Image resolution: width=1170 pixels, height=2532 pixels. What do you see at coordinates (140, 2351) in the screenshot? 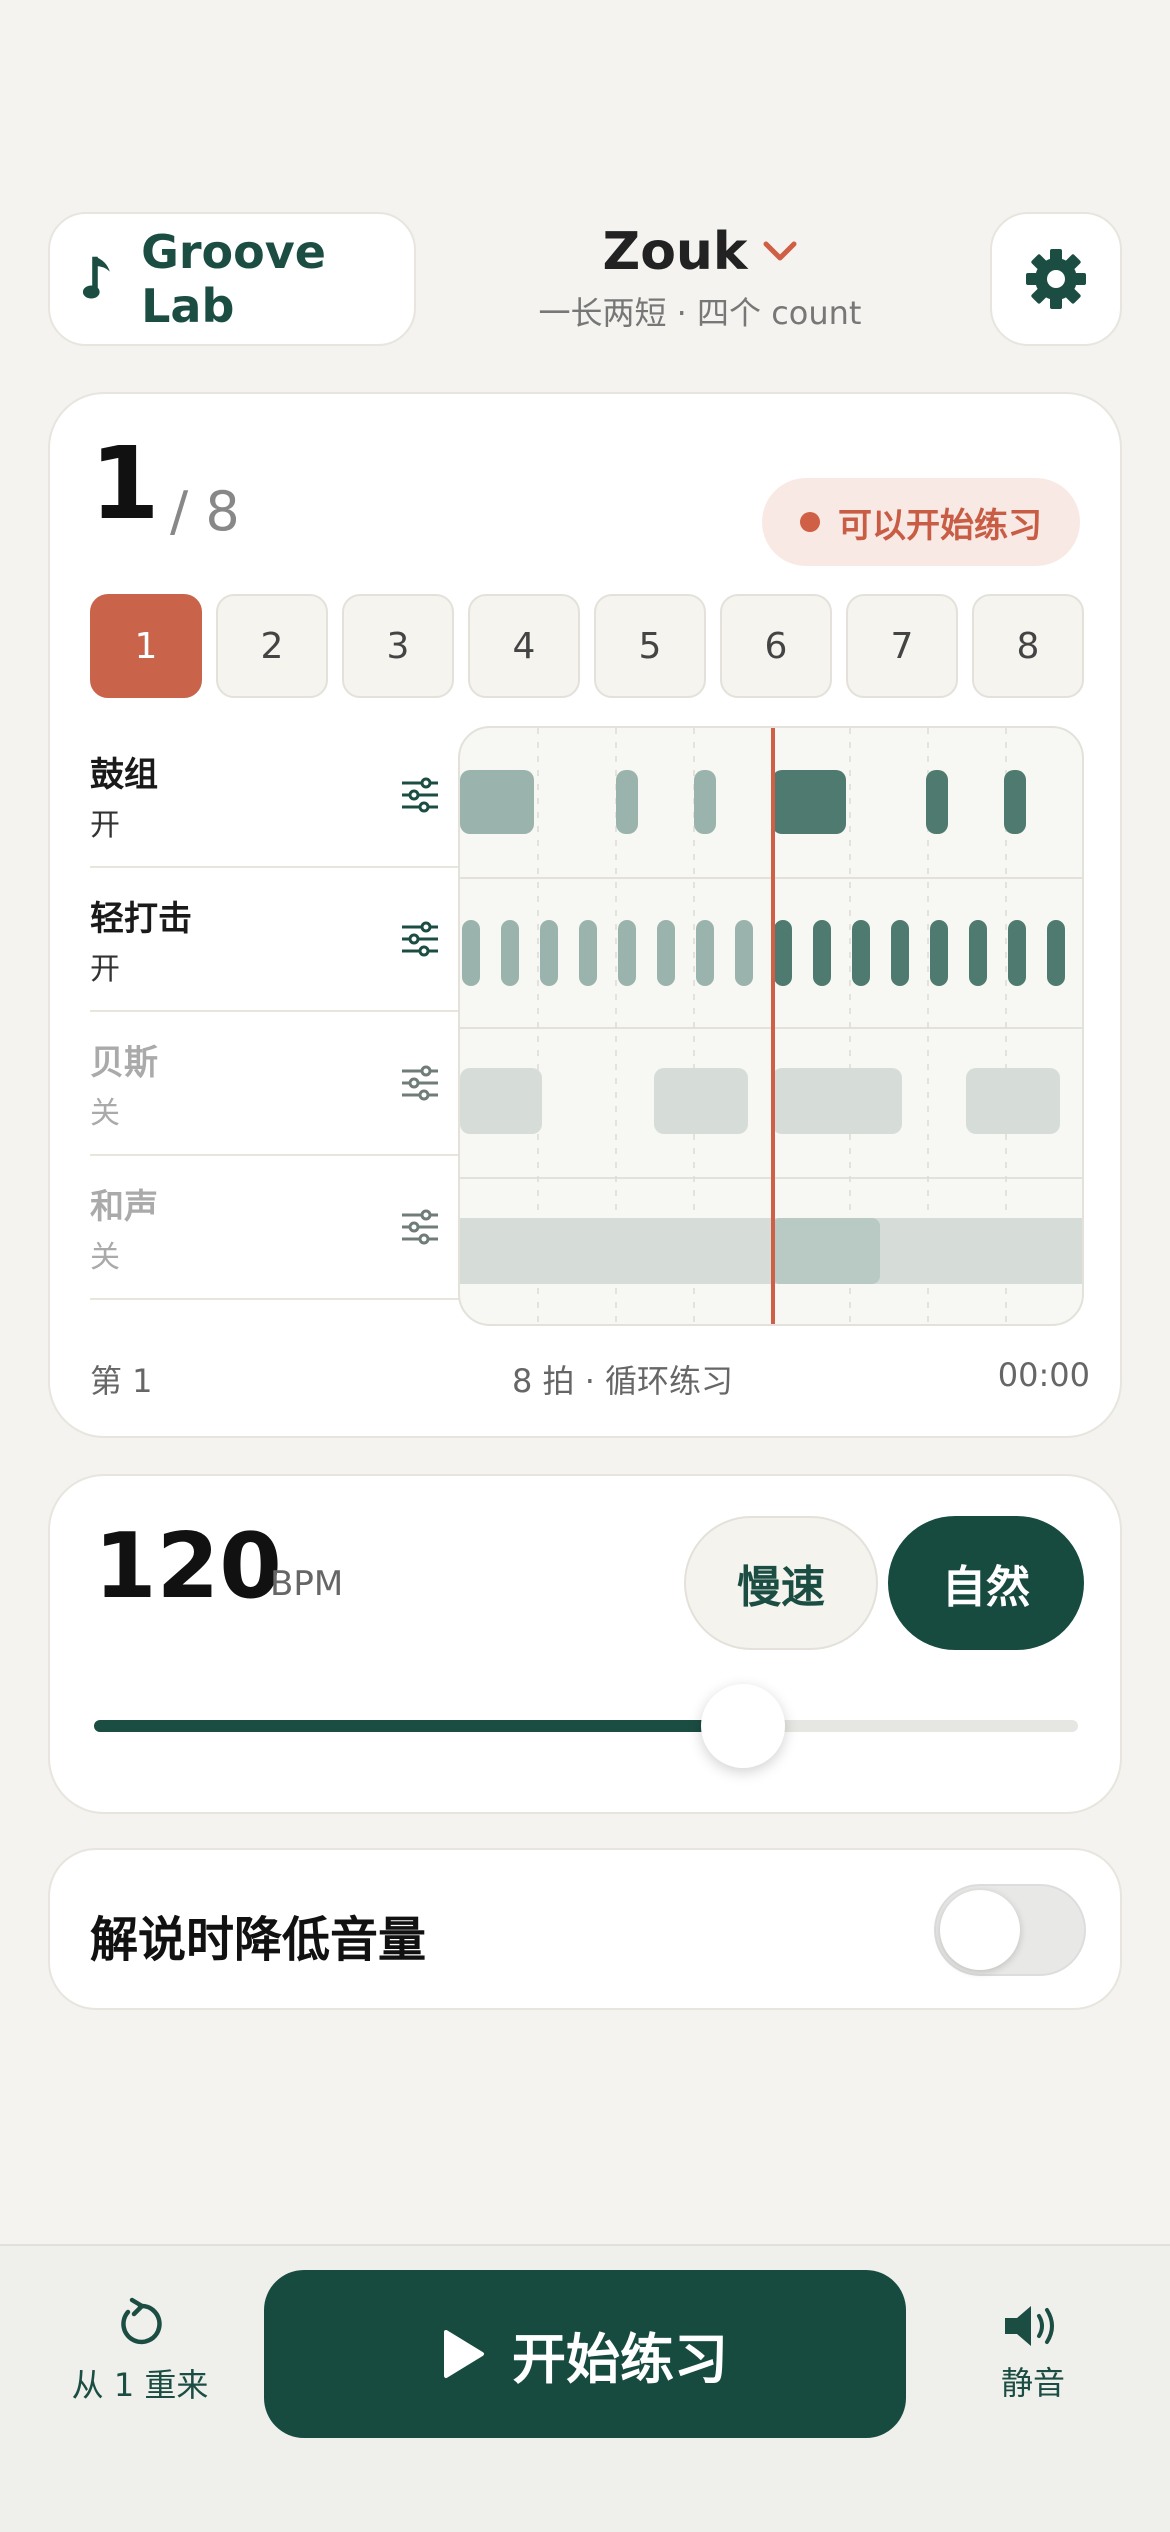
I see `restart-button: 从 1 重来` at bounding box center [140, 2351].